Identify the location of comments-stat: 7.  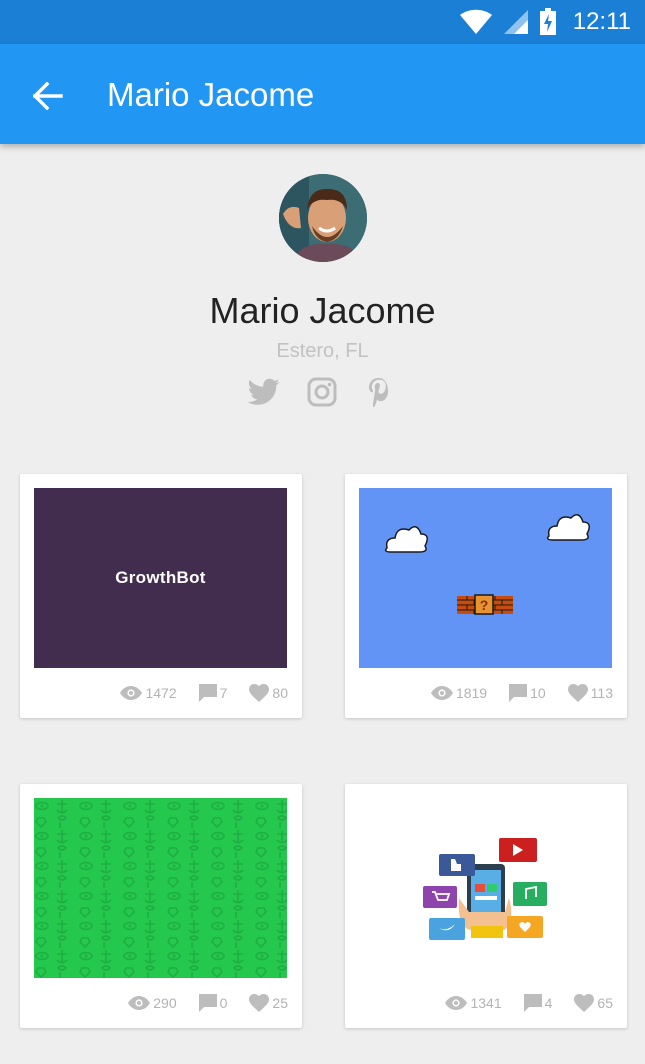
(213, 693).